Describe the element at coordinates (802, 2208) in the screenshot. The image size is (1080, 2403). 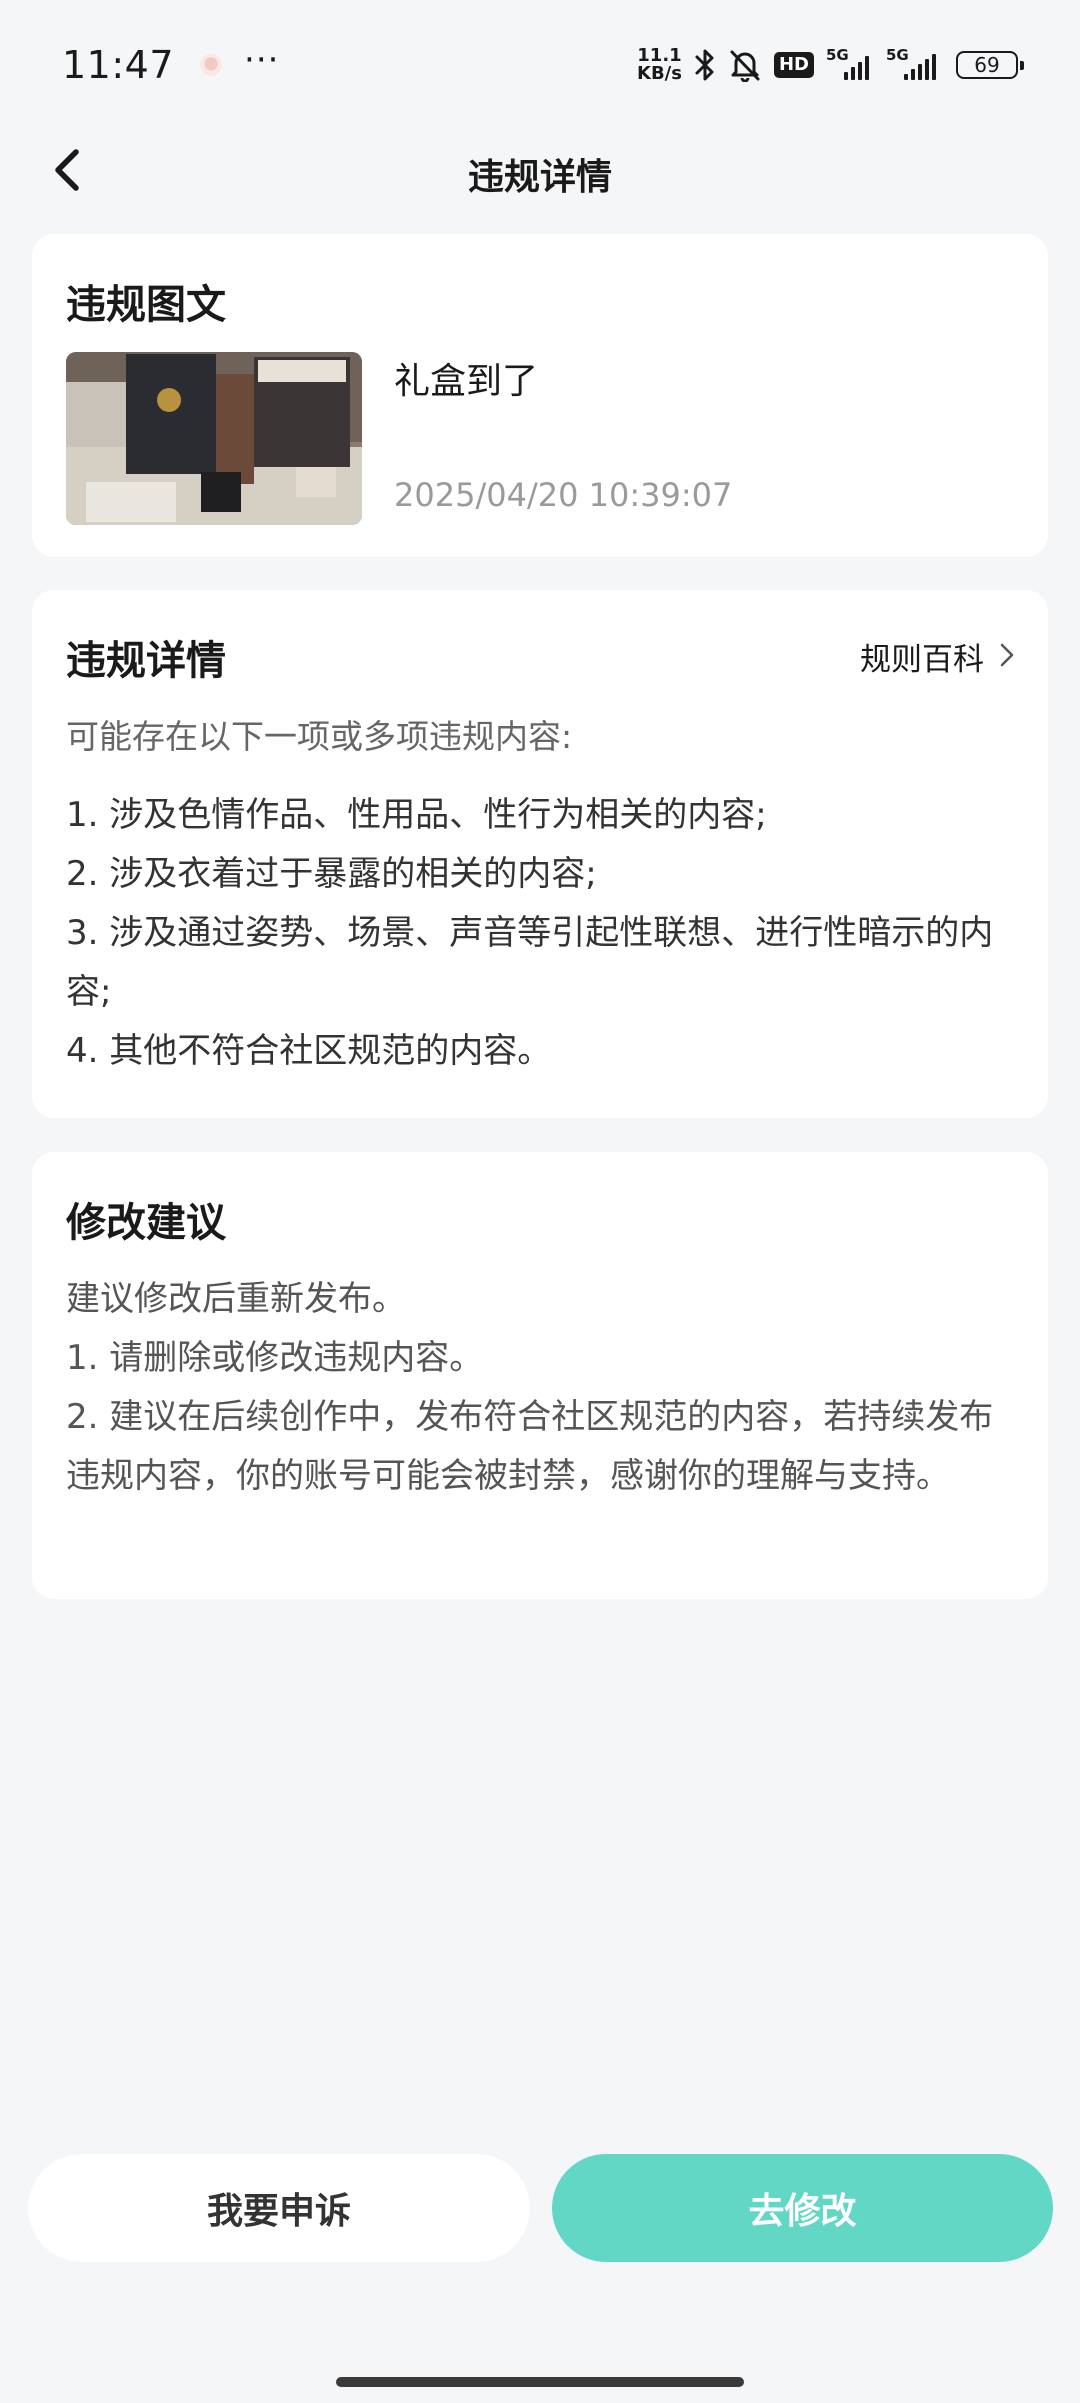
I see `edit-button: 去修改` at that location.